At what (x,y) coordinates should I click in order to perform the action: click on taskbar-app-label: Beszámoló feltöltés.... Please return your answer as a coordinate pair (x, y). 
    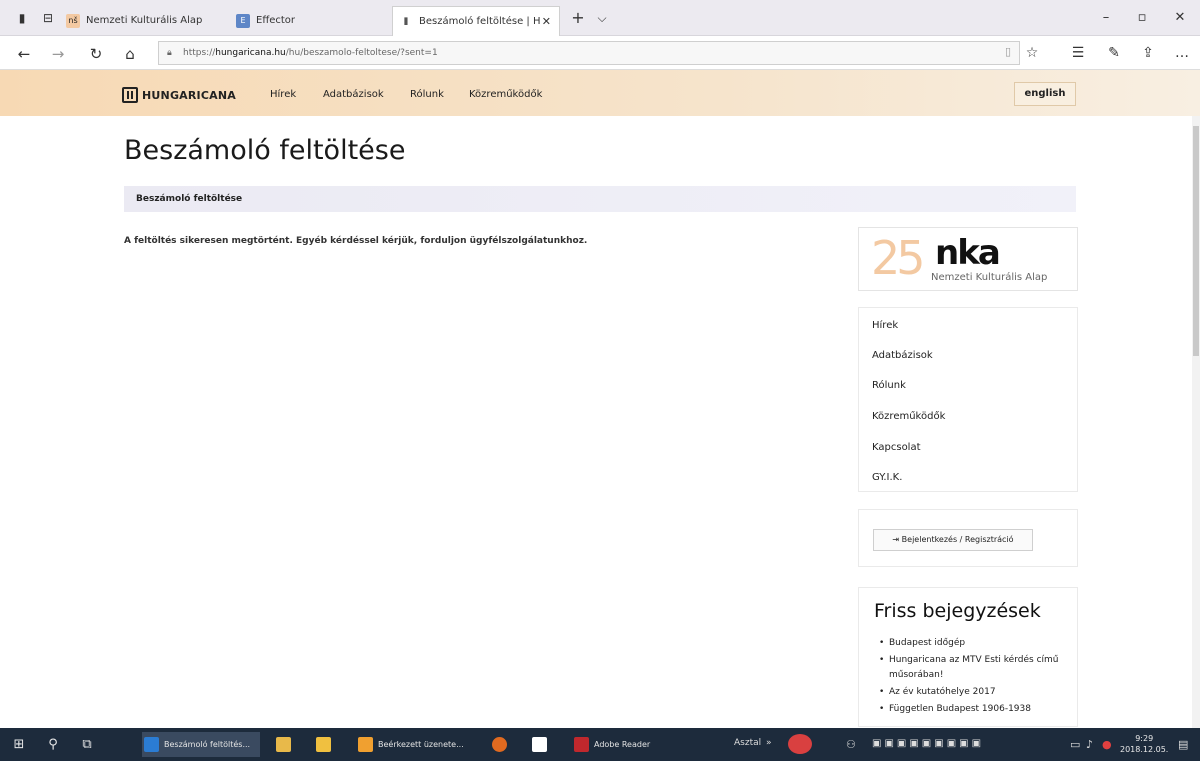
    Looking at the image, I should click on (207, 744).